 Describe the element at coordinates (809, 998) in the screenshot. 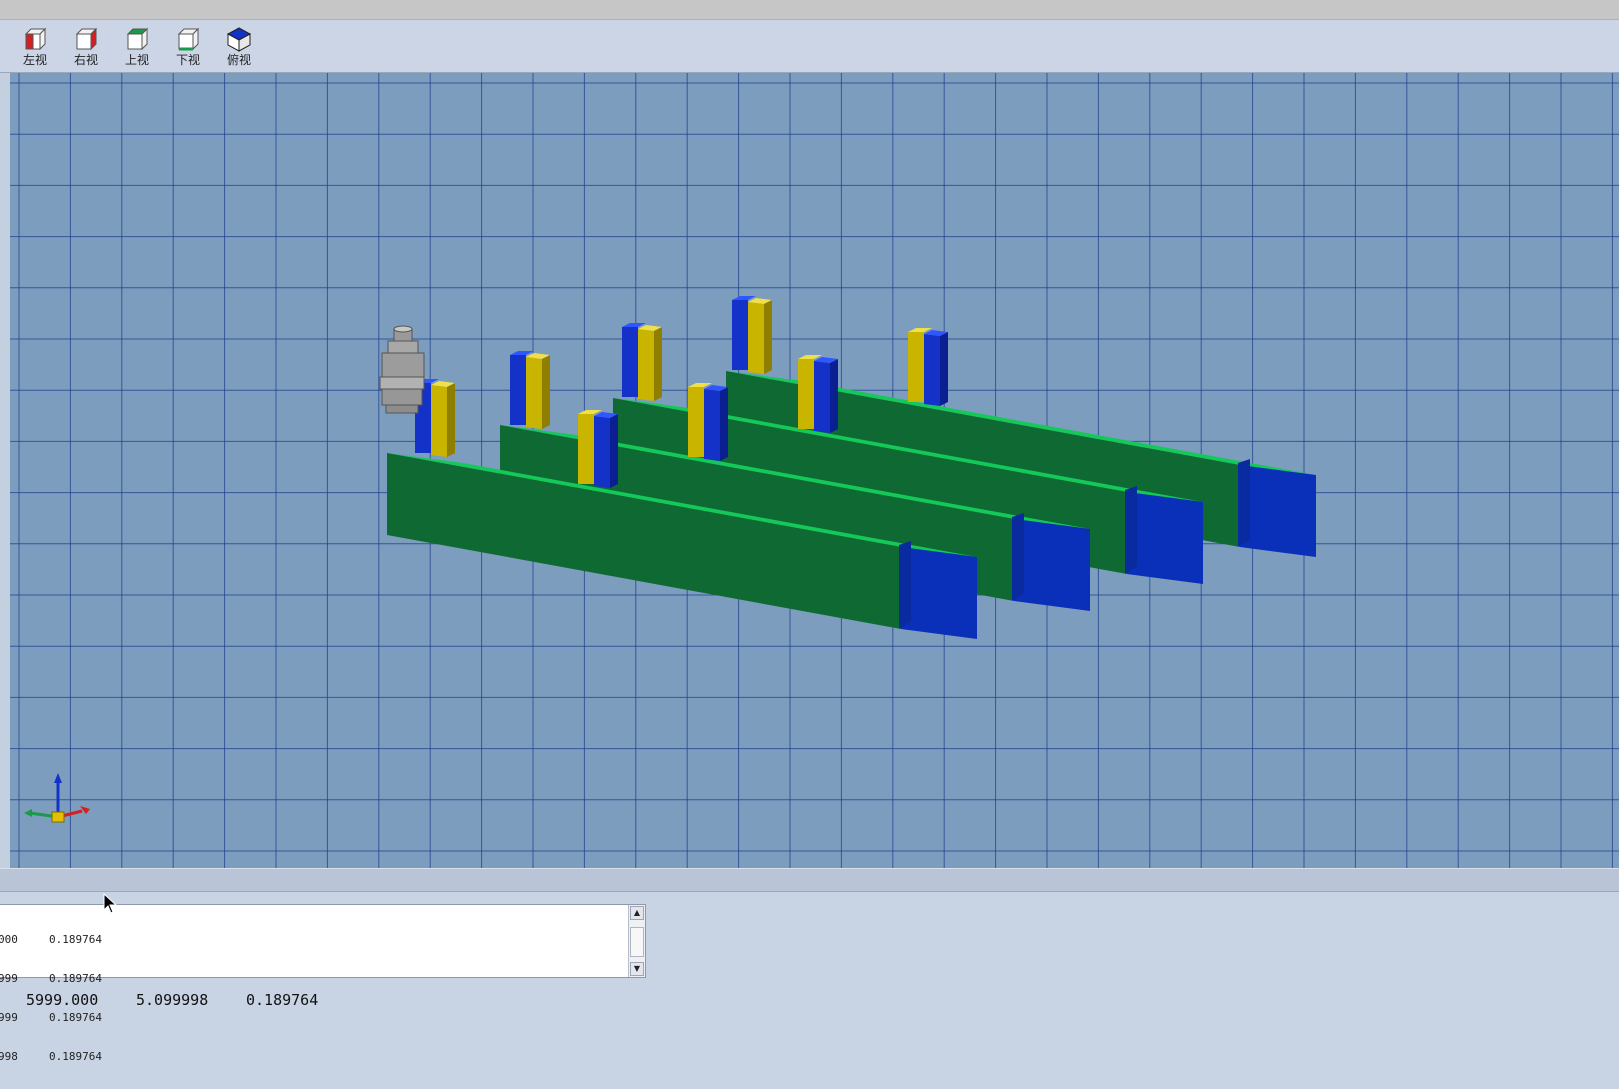

I see `status-bar: 5999.000 5.099998 0.189764` at that location.